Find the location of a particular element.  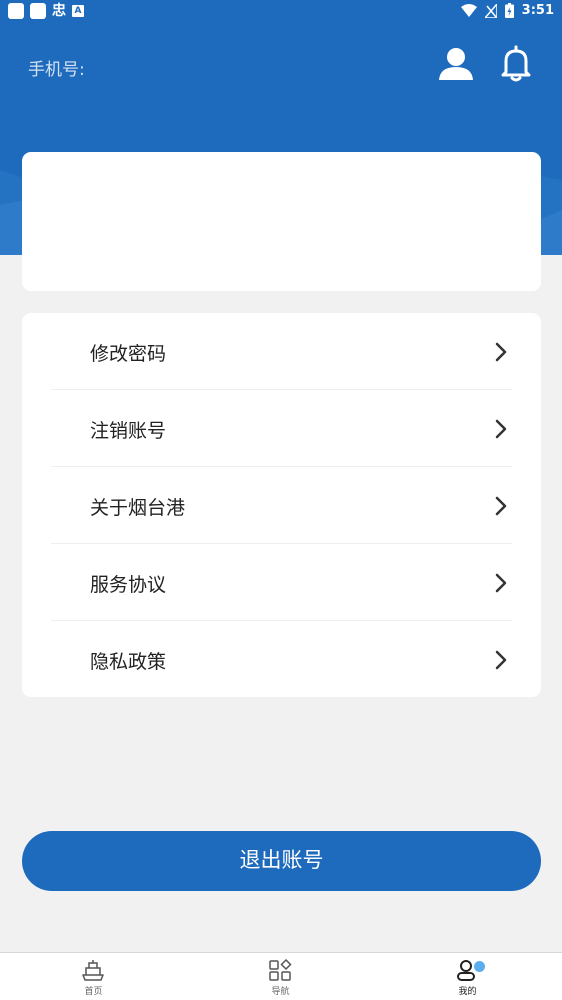

notification-a-icon: A is located at coordinates (78, 11).